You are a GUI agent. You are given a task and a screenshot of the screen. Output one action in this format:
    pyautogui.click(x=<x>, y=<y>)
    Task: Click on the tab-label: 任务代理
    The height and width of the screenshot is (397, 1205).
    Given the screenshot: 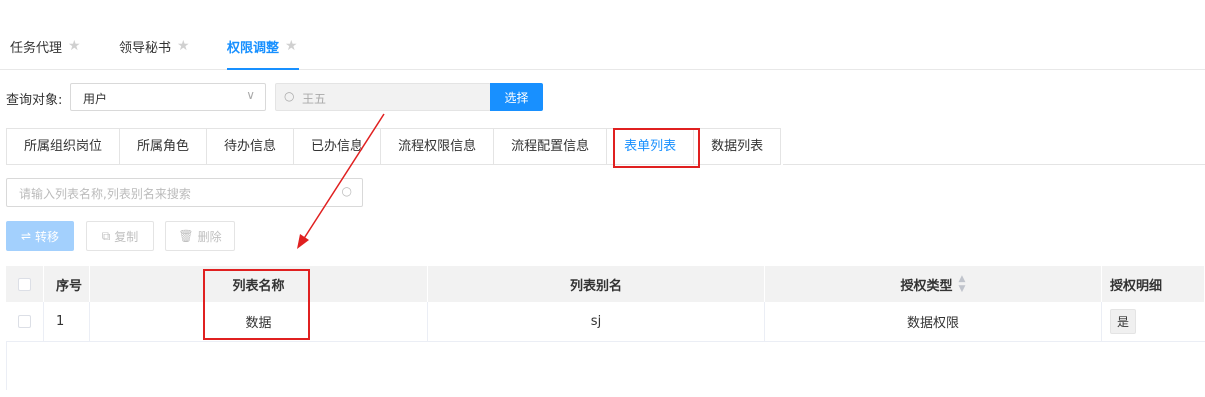 What is the action you would take?
    pyautogui.click(x=36, y=48)
    